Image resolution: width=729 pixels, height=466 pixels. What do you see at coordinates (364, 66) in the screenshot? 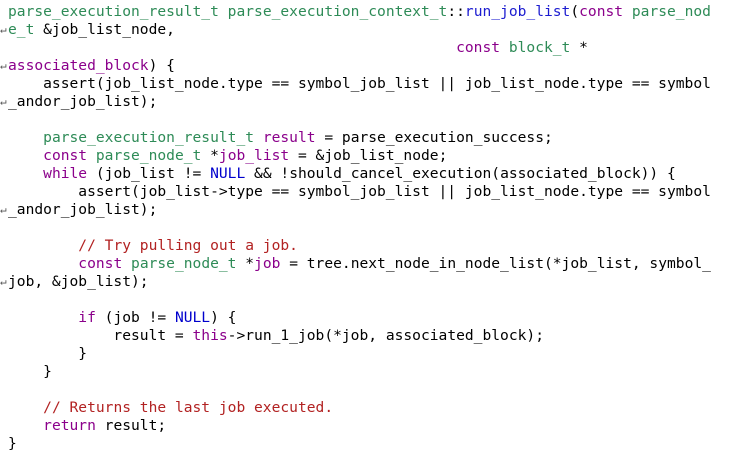
I see `code-line: associated_block) {` at bounding box center [364, 66].